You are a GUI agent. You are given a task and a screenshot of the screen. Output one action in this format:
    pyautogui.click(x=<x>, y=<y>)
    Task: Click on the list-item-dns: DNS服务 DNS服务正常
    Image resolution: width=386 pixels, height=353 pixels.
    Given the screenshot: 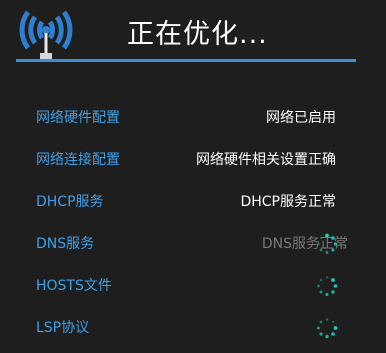 What is the action you would take?
    pyautogui.click(x=193, y=246)
    